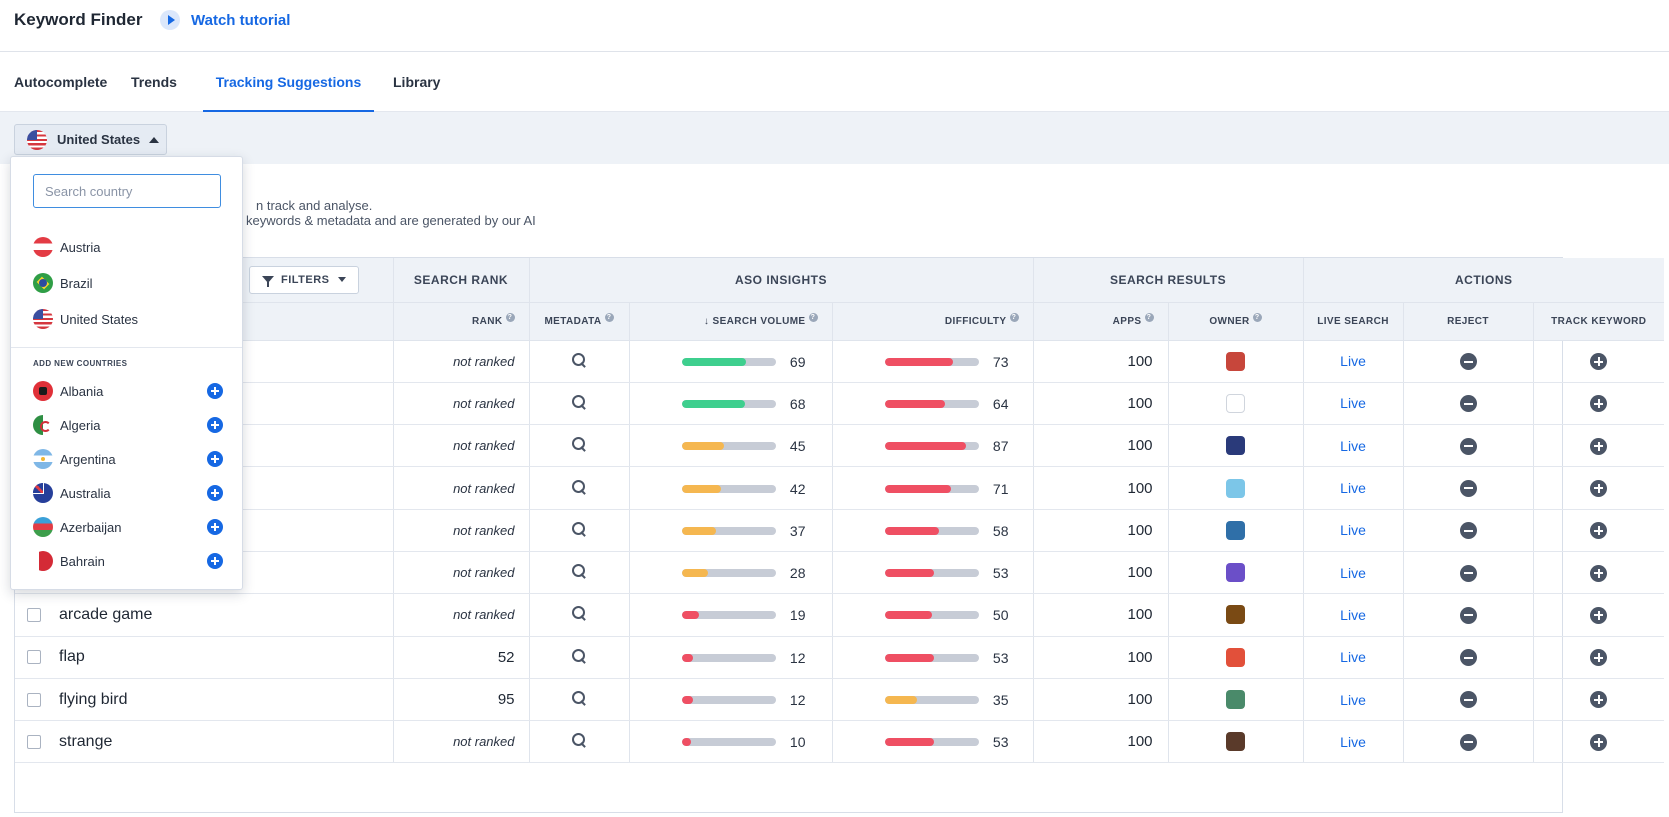  I want to click on filters-button: FILTERS, so click(304, 279).